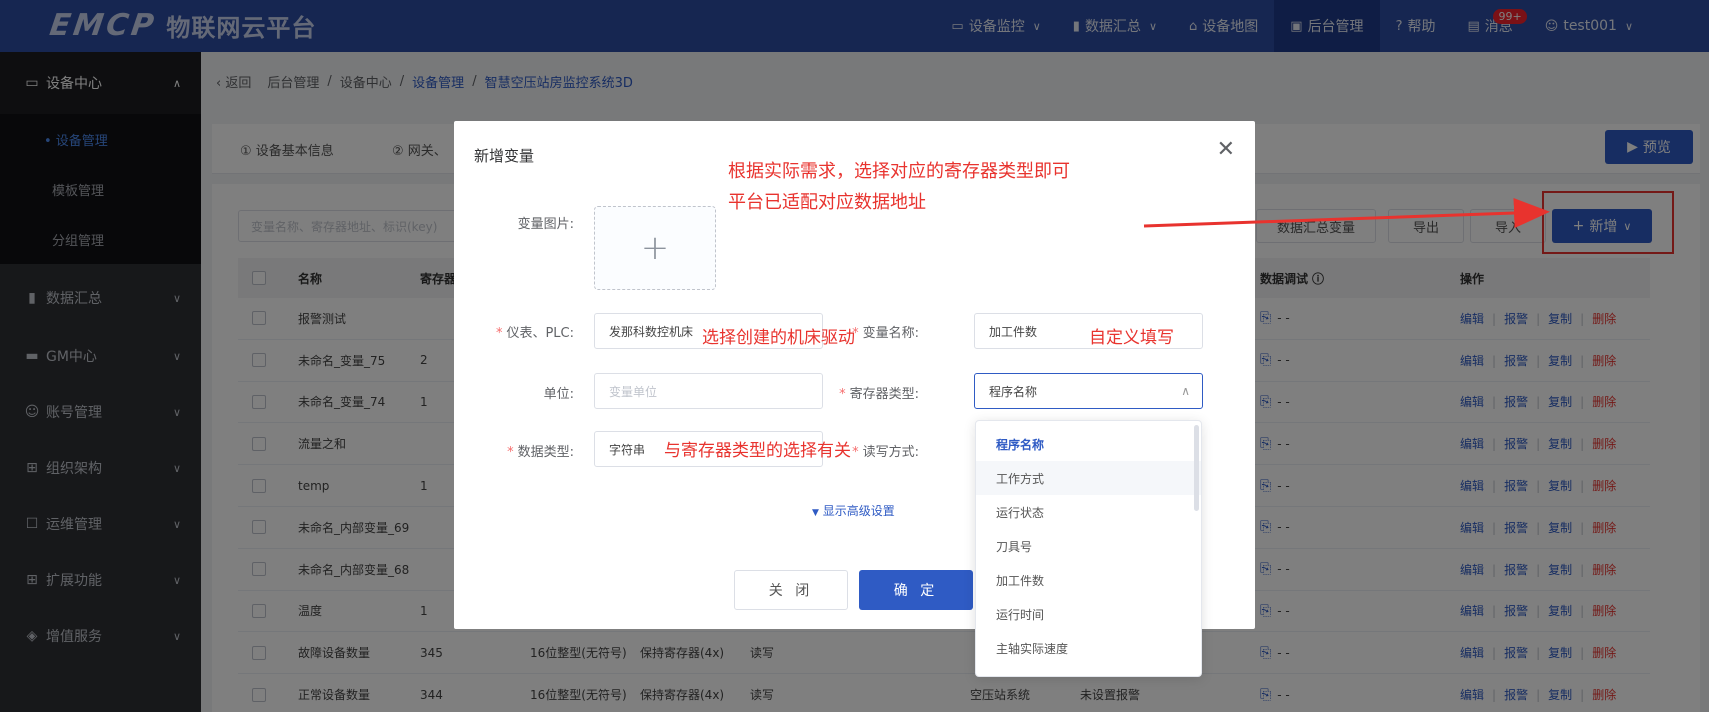 This screenshot has width=1709, height=712. Describe the element at coordinates (1346, 213) in the screenshot. I see `annotation-arrow` at that location.